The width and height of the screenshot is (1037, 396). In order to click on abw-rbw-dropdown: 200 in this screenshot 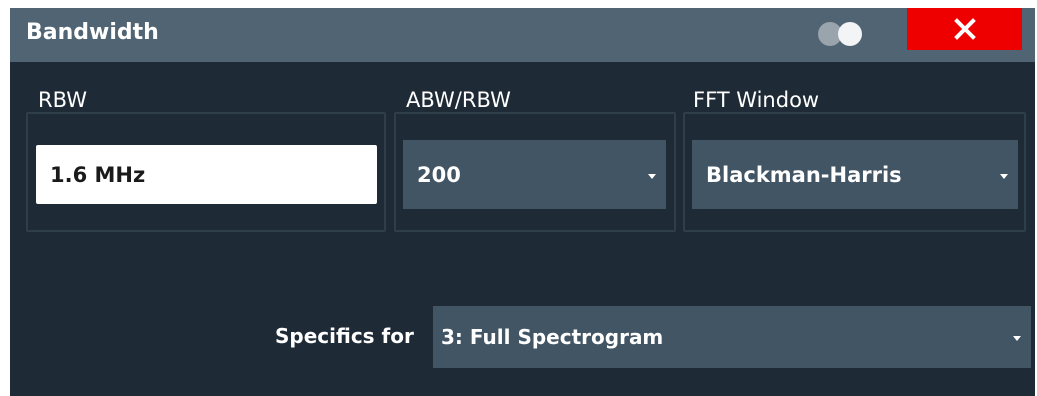, I will do `click(534, 174)`.